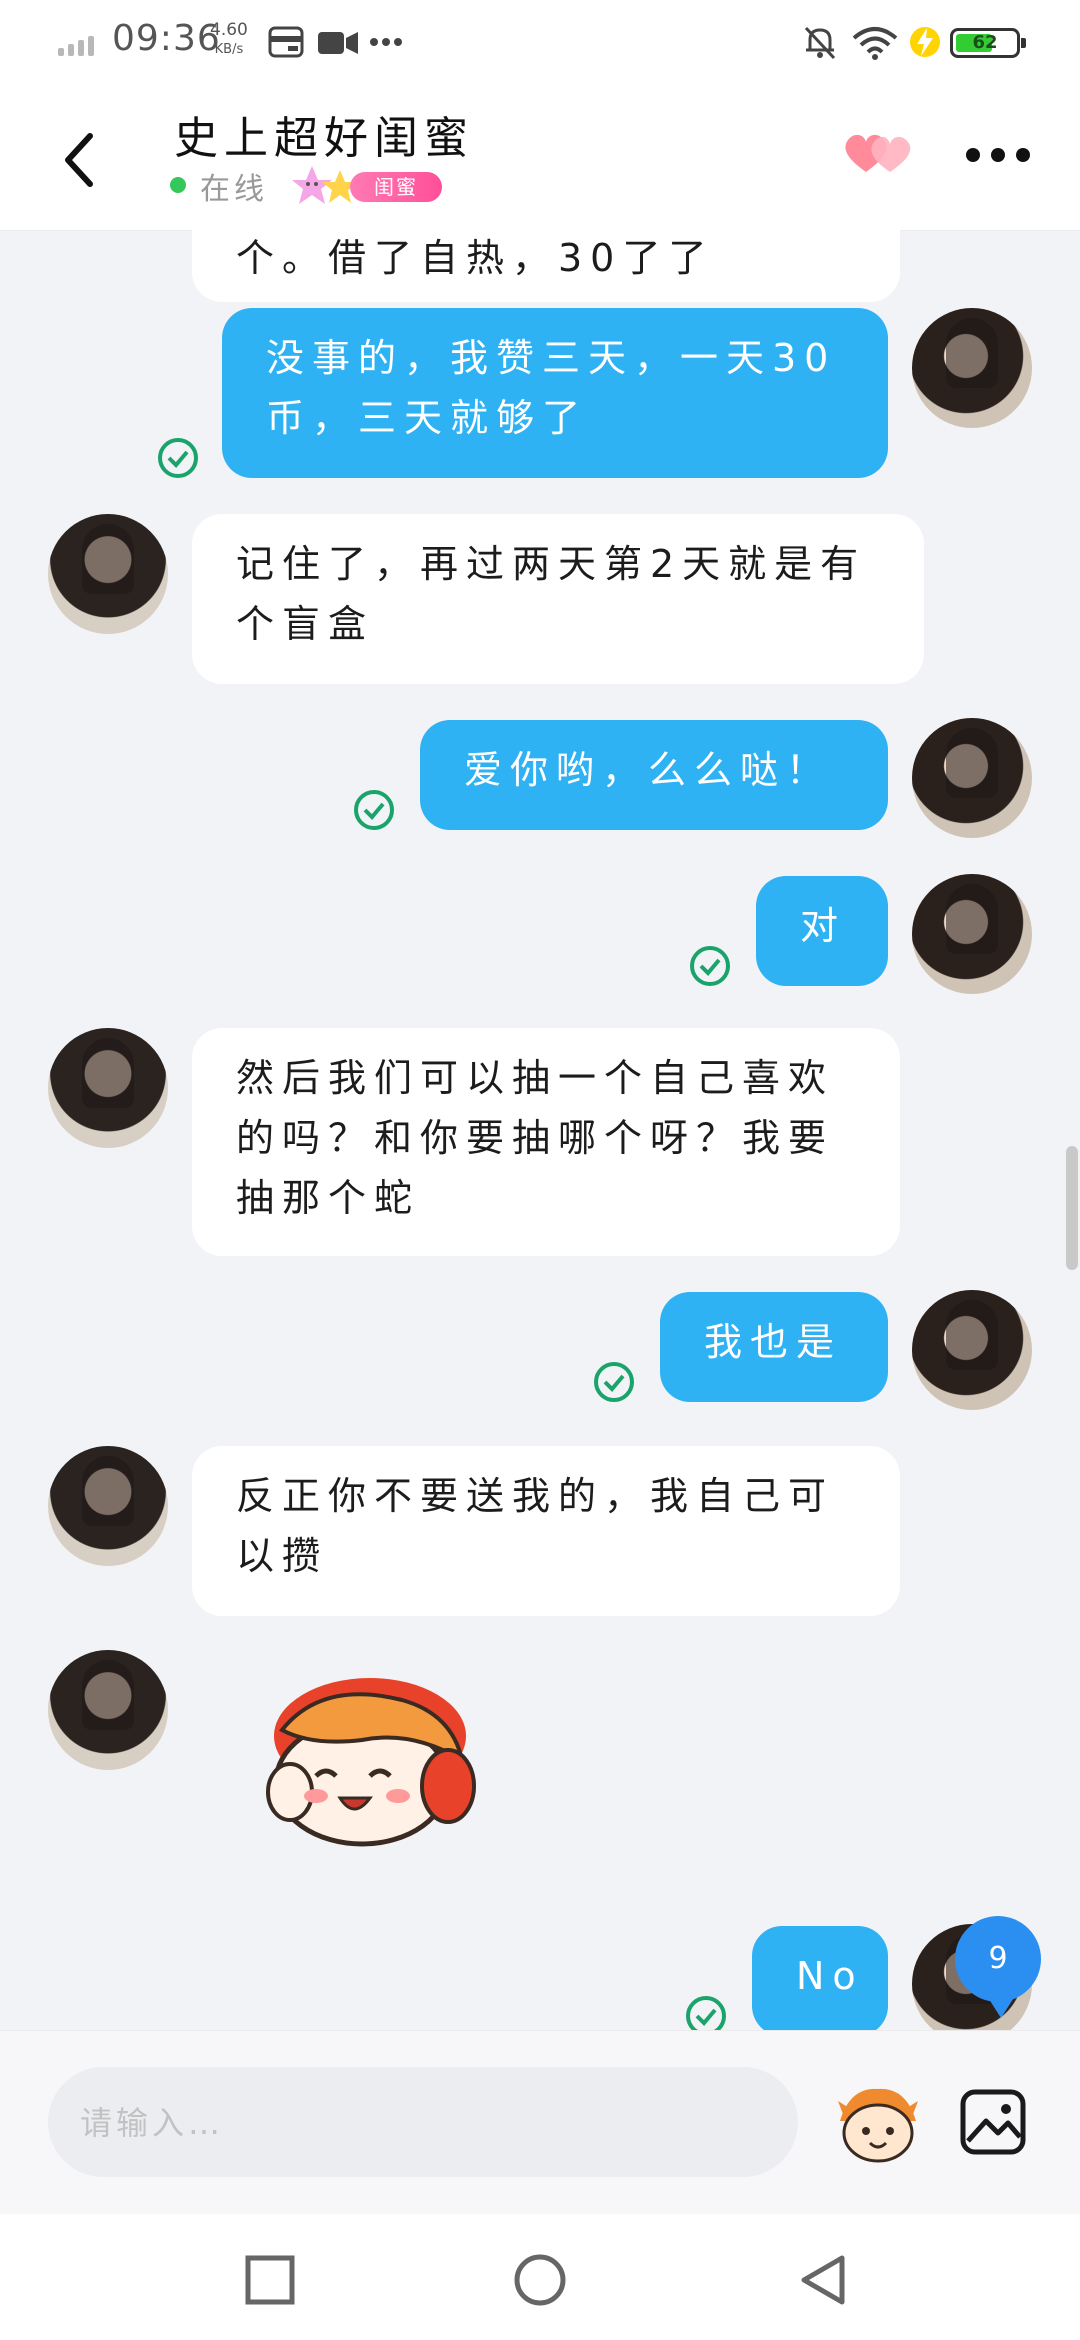  Describe the element at coordinates (396, 187) in the screenshot. I see `relationship-tag-label: 闺蜜` at that location.